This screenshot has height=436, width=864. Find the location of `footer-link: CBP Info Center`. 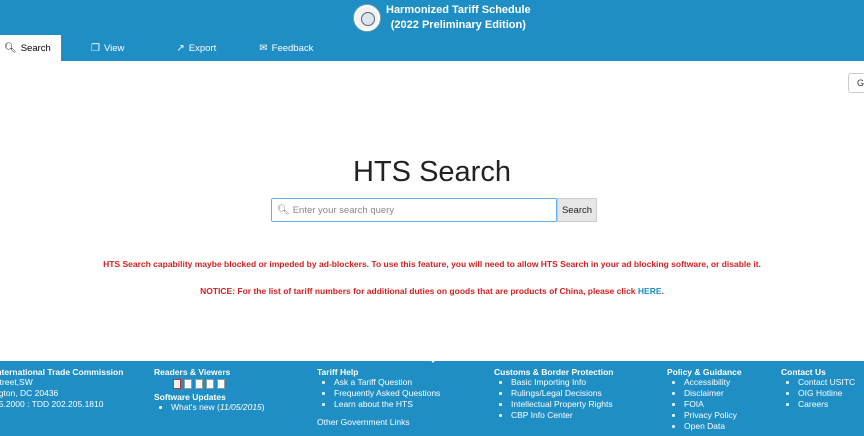

footer-link: CBP Info Center is located at coordinates (562, 415).